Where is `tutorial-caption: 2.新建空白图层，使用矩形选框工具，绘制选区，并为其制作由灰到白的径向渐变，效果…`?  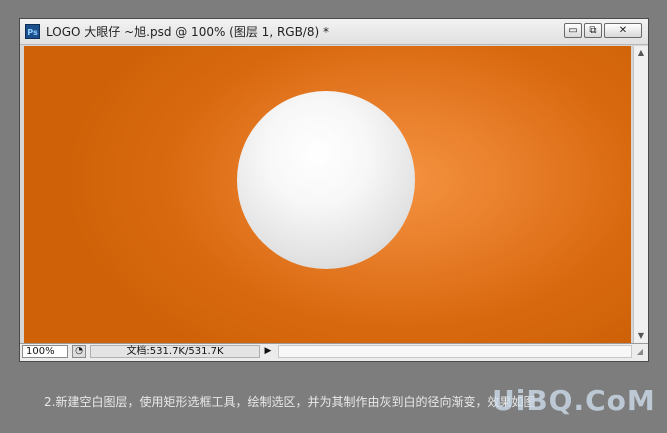 tutorial-caption: 2.新建空白图层，使用矩形选框工具，绘制选区，并为其制作由灰到白的径向渐变，效果… is located at coordinates (290, 402).